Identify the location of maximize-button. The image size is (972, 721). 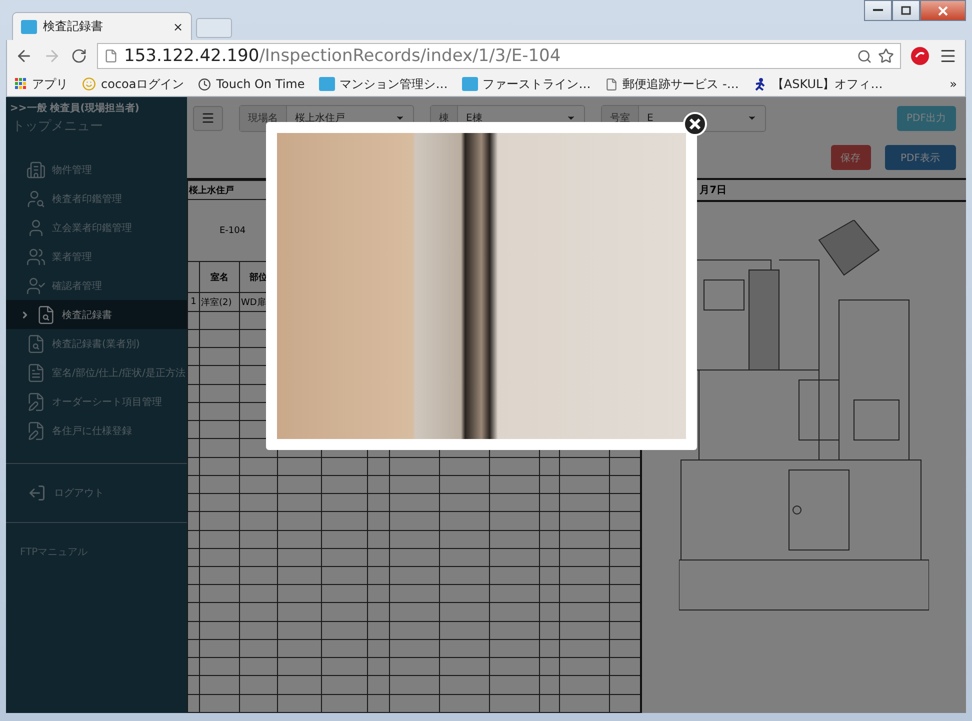
(906, 10).